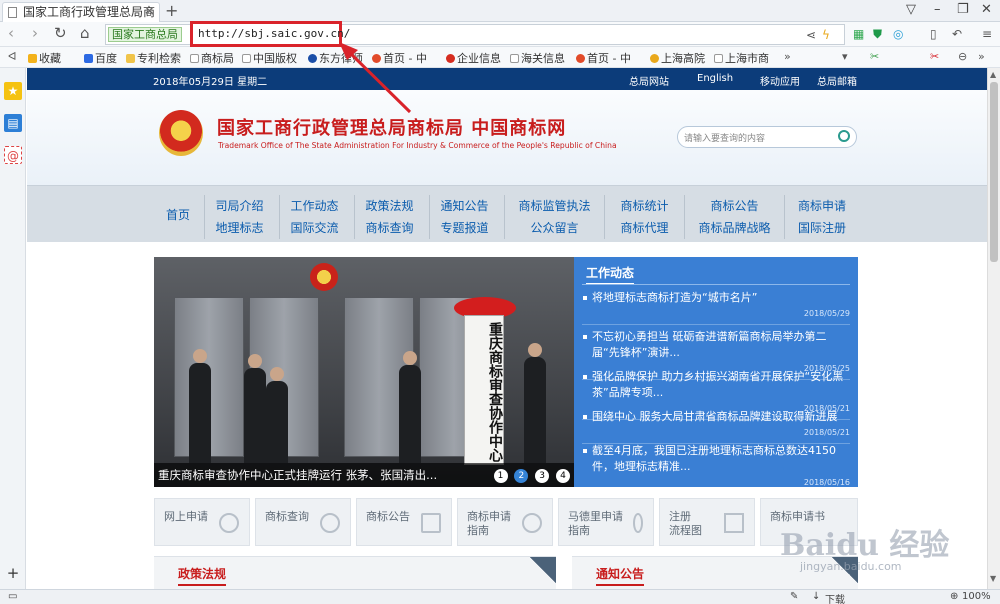 This screenshot has width=1000, height=604. I want to click on news-item: 围绕中心 服务大局甘肃省商标品牌建设取得新进展 2018/05/21, so click(716, 426).